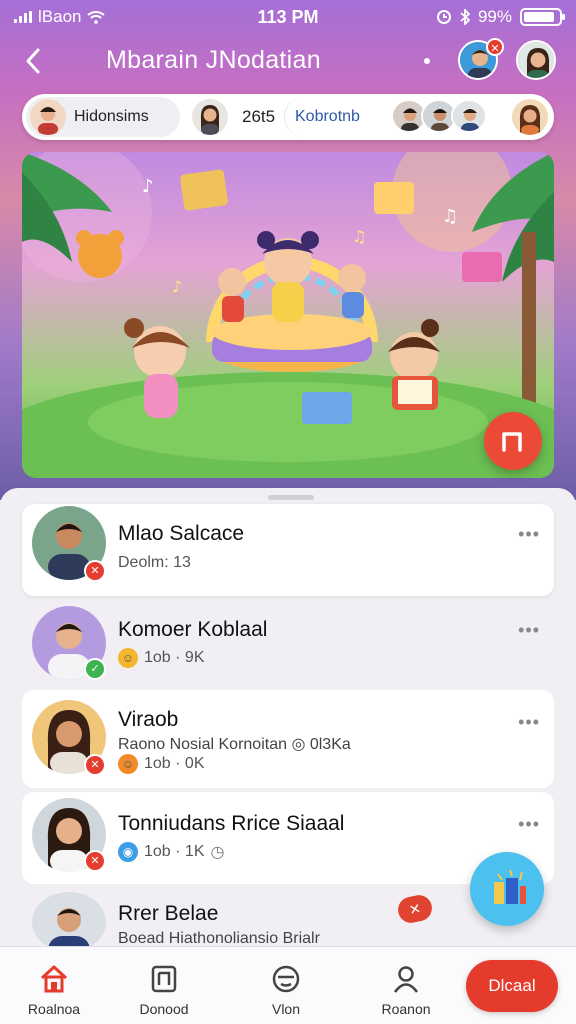 This screenshot has width=576, height=1024. What do you see at coordinates (406, 979) in the screenshot?
I see `person-icon` at bounding box center [406, 979].